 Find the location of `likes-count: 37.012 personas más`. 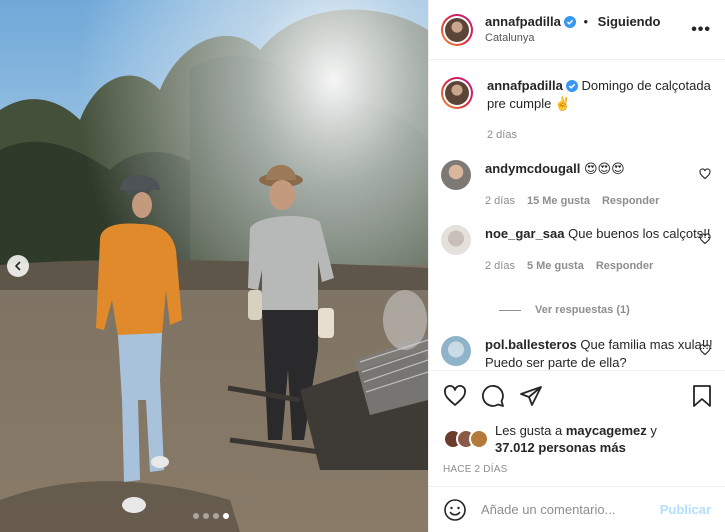

likes-count: 37.012 personas más is located at coordinates (560, 447).